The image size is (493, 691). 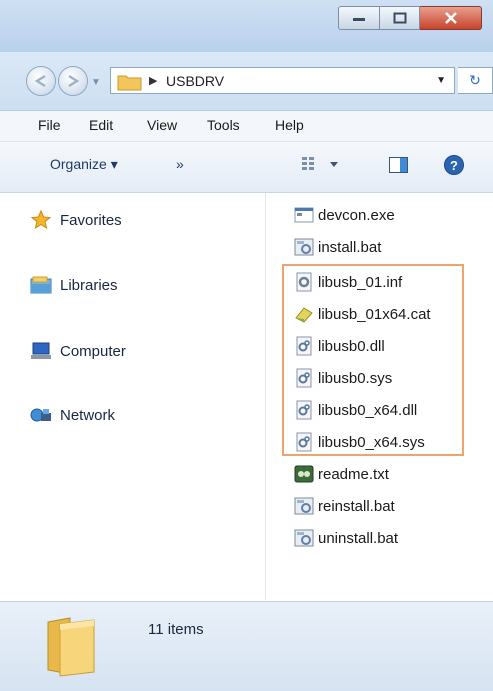 I want to click on back-arrow-icon, so click(x=40, y=81).